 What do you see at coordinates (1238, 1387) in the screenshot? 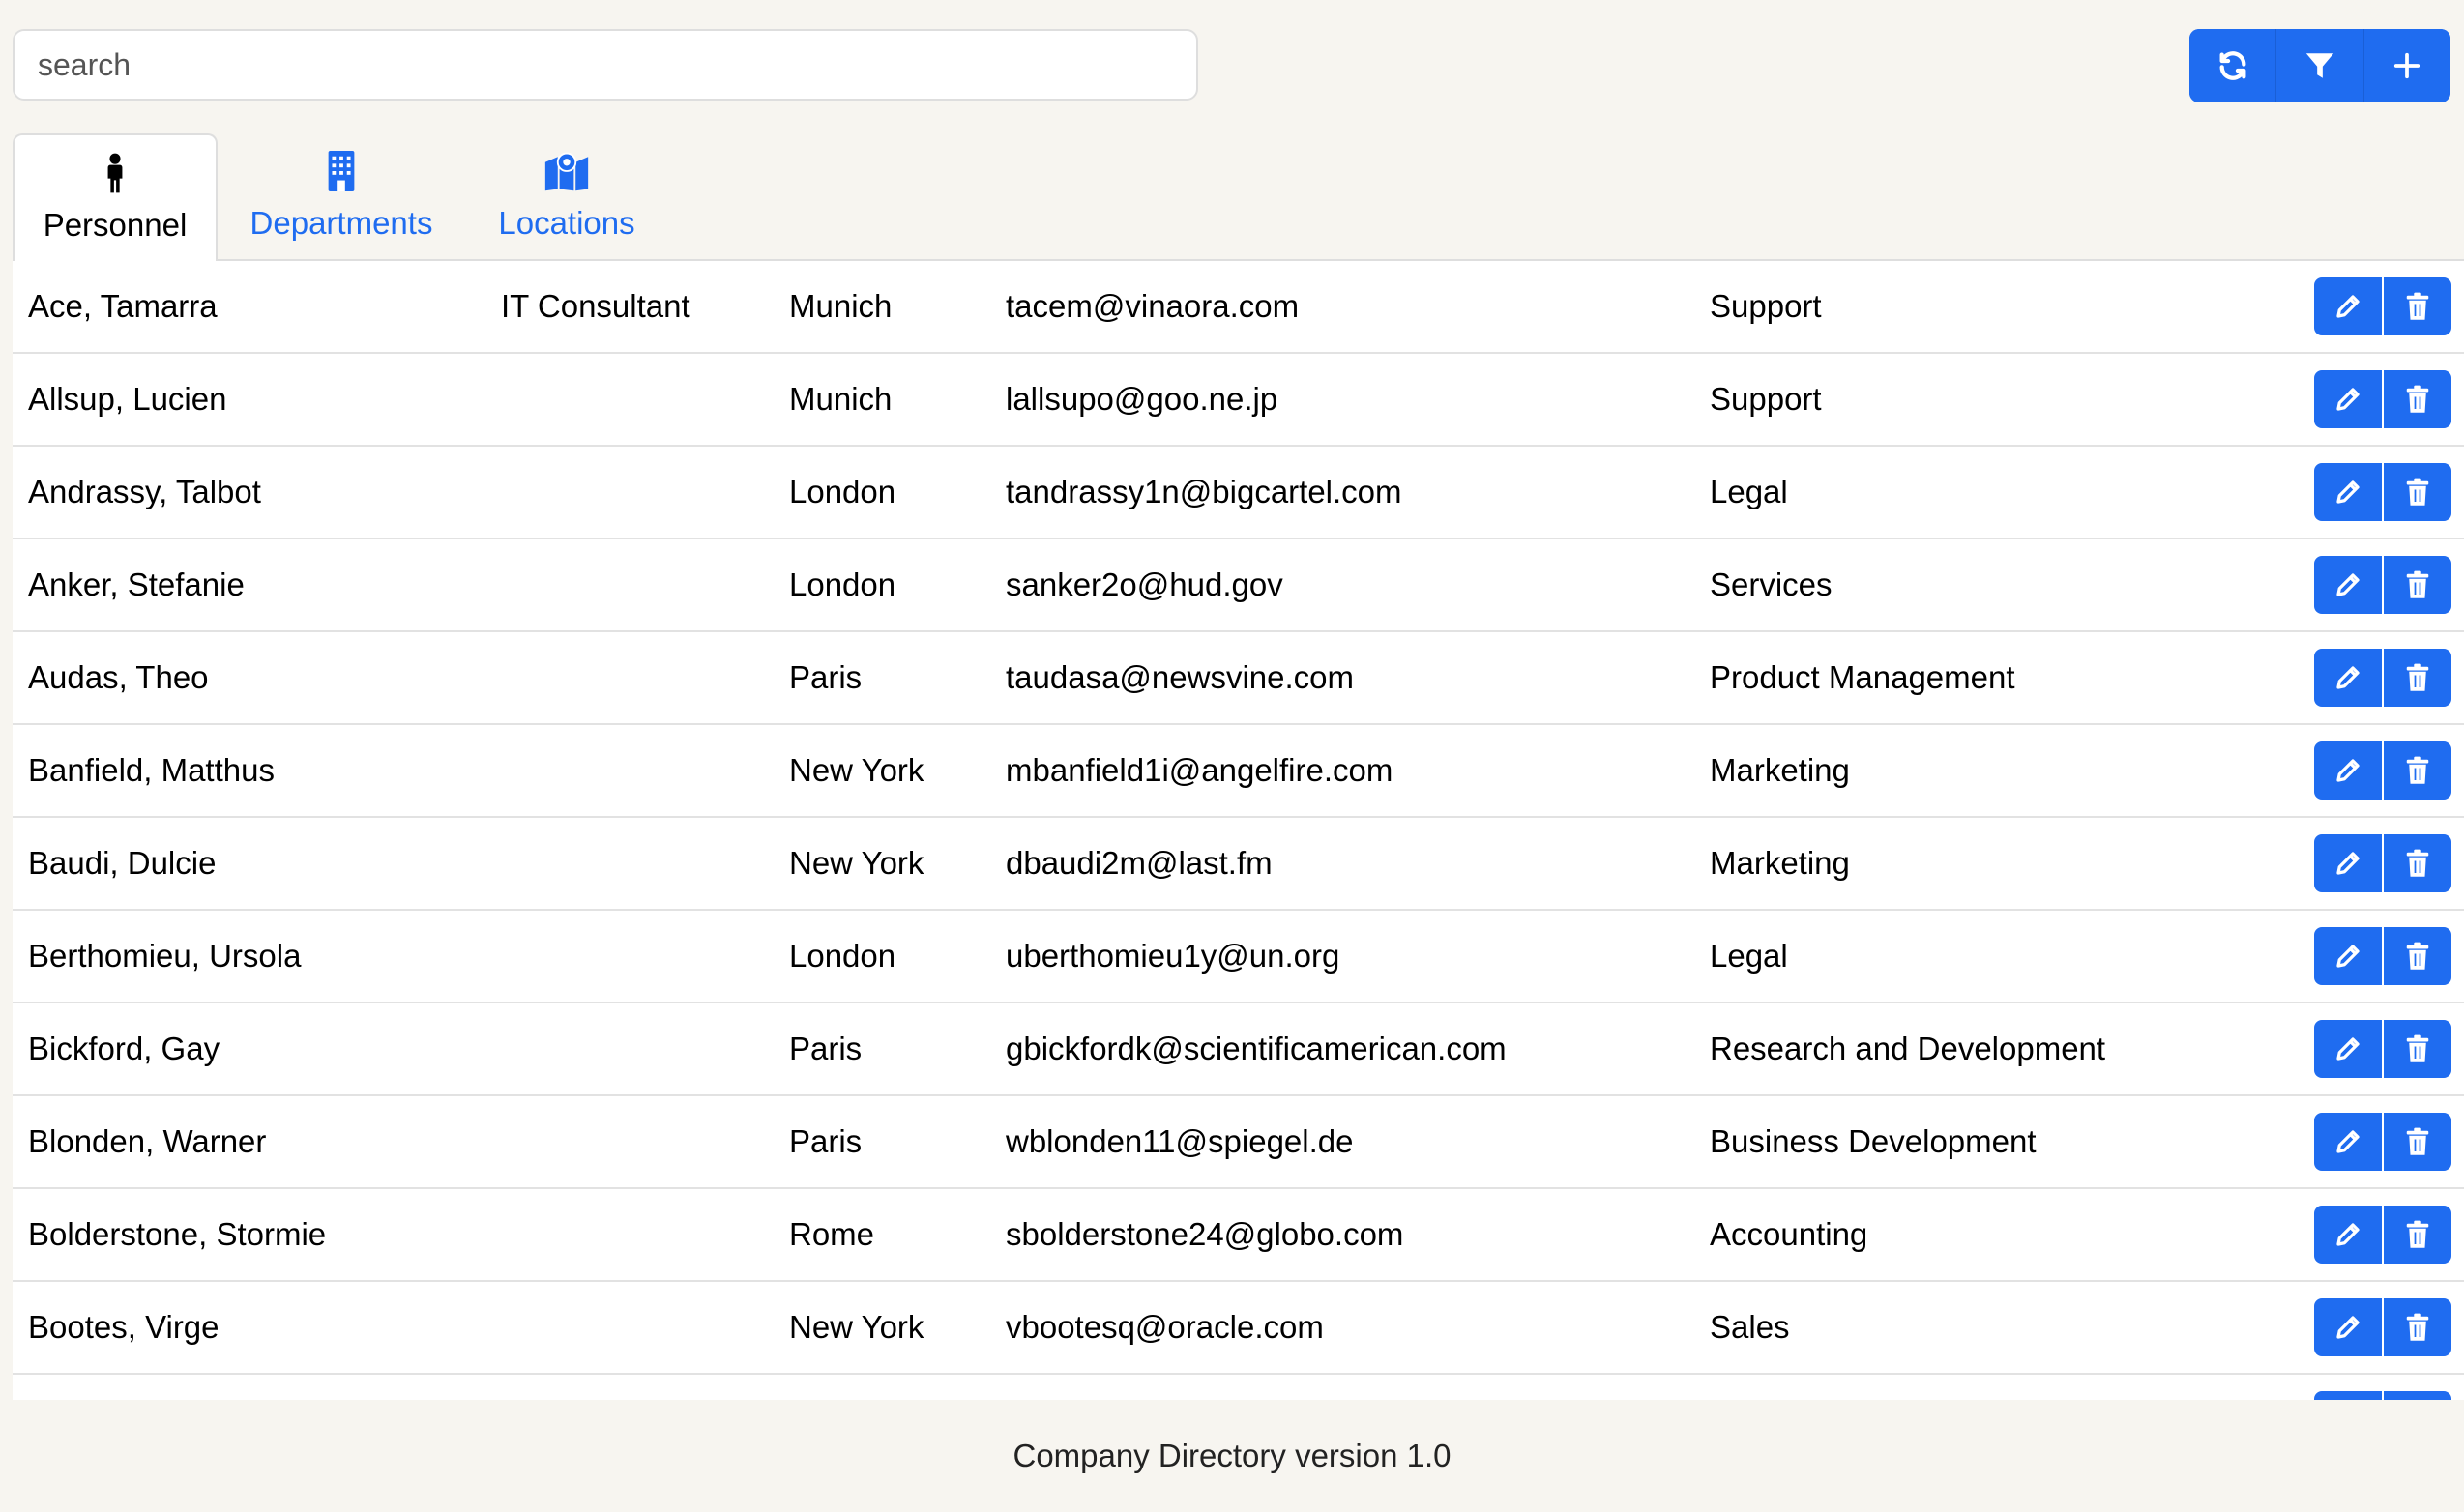
I see `table-row` at bounding box center [1238, 1387].